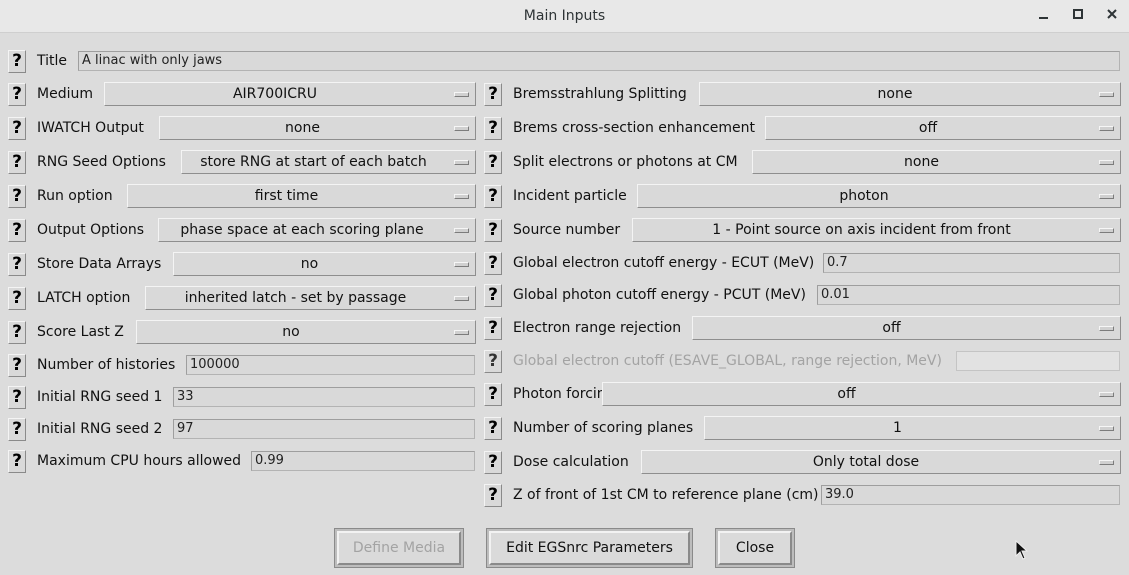  I want to click on latch-option-label: LATCH option, so click(84, 298).